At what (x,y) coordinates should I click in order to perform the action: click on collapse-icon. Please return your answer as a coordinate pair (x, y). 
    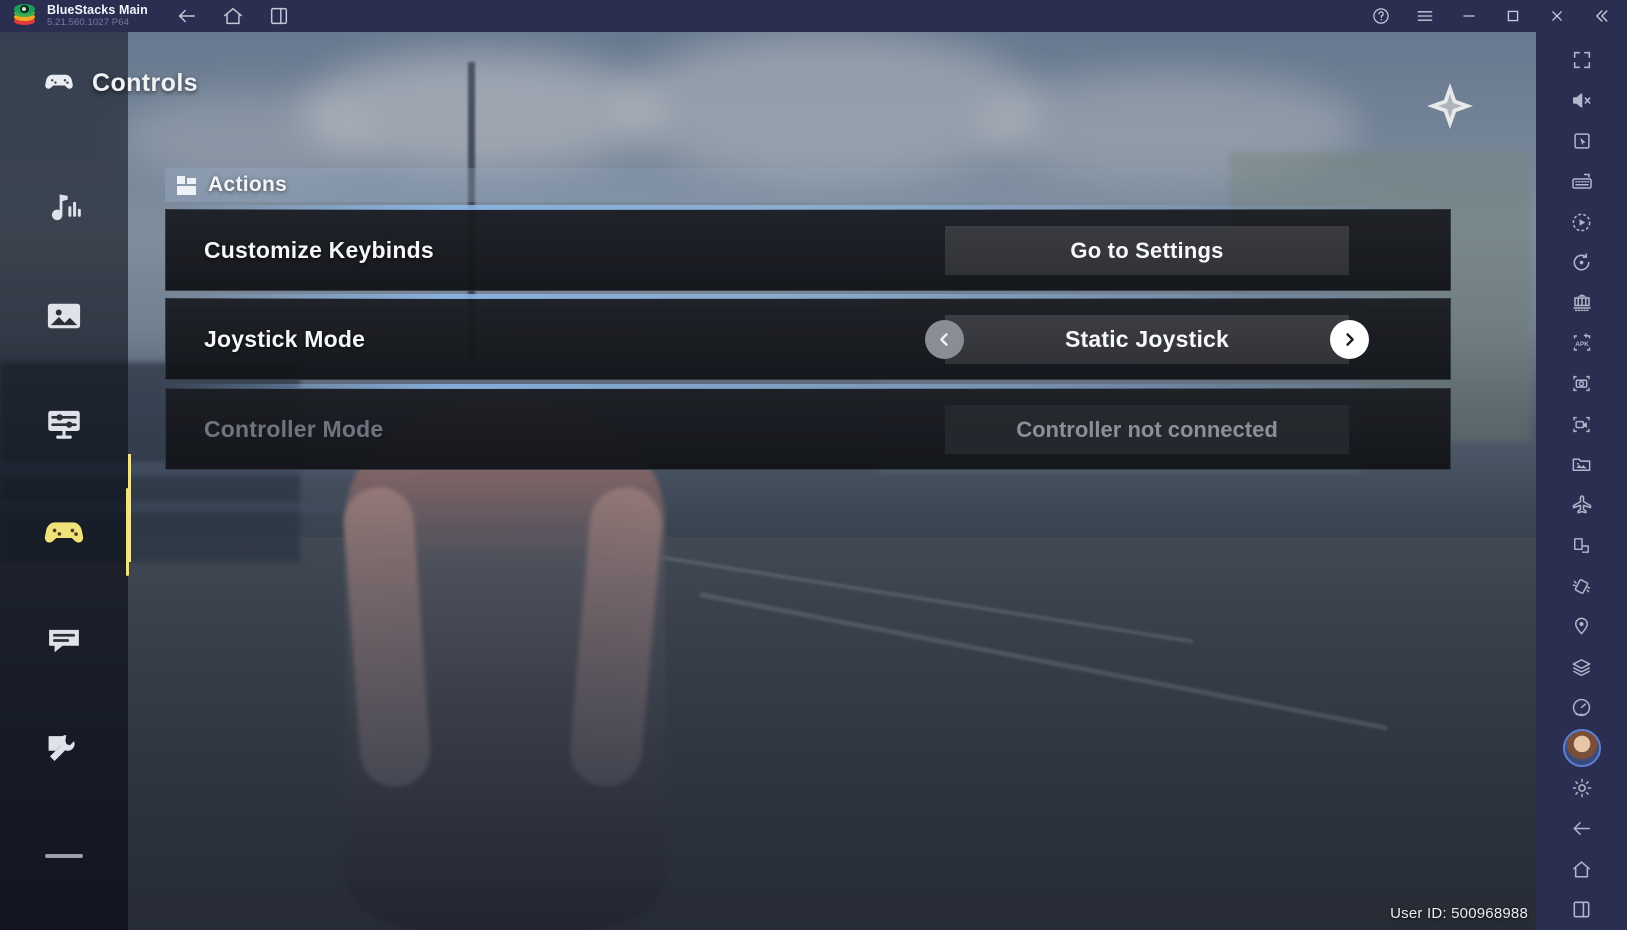
    Looking at the image, I should click on (1601, 16).